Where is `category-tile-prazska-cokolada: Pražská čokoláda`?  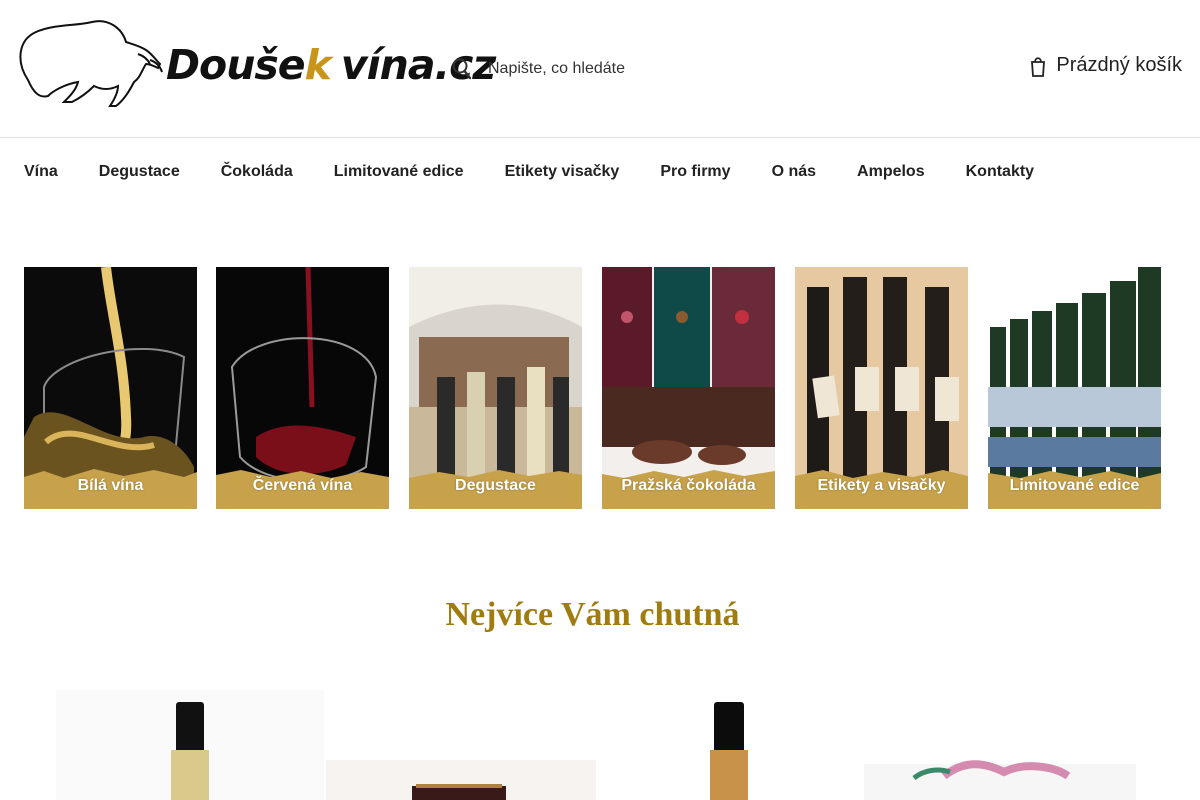 category-tile-prazska-cokolada: Pražská čokoláda is located at coordinates (688, 388).